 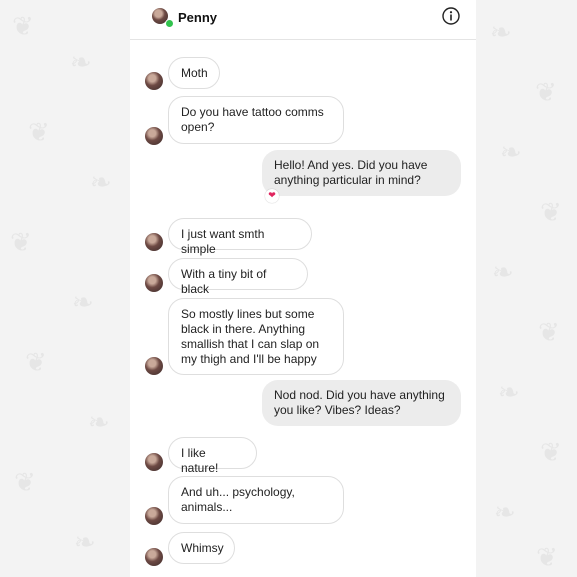 What do you see at coordinates (256, 120) in the screenshot?
I see `message-bubble: Do you have tattoo comms open?` at bounding box center [256, 120].